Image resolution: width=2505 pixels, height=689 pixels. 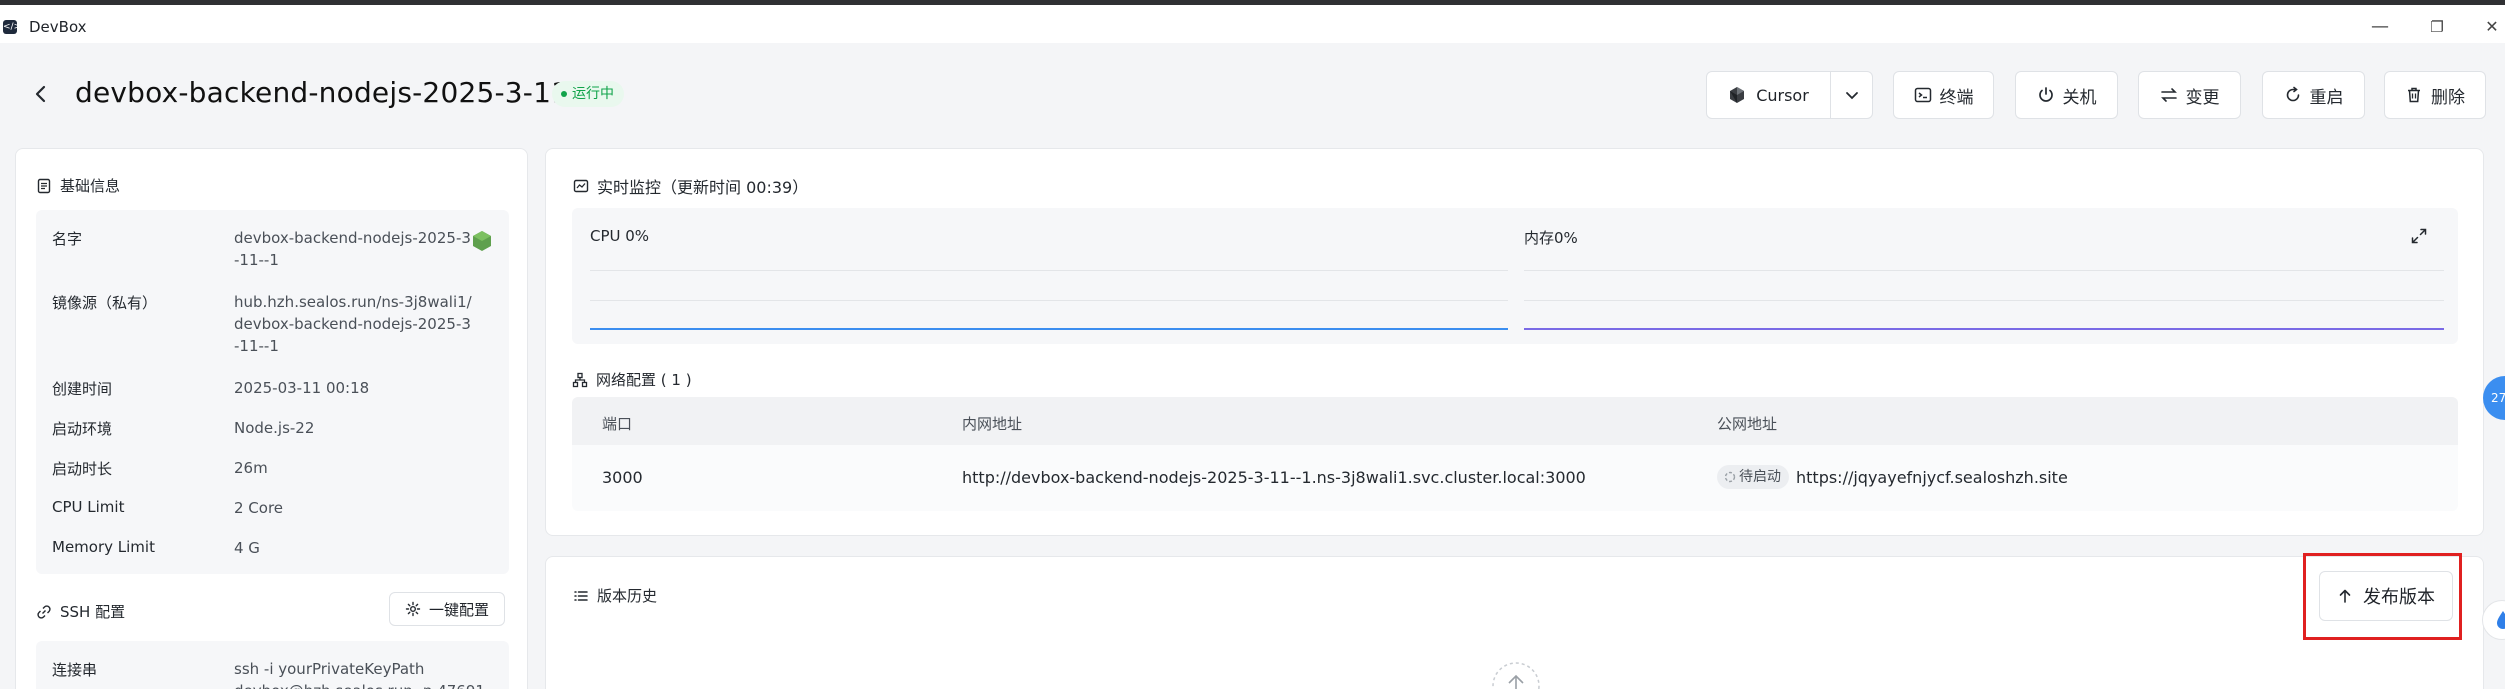 I want to click on basic-info-title-text: 基础信息, so click(x=90, y=186).